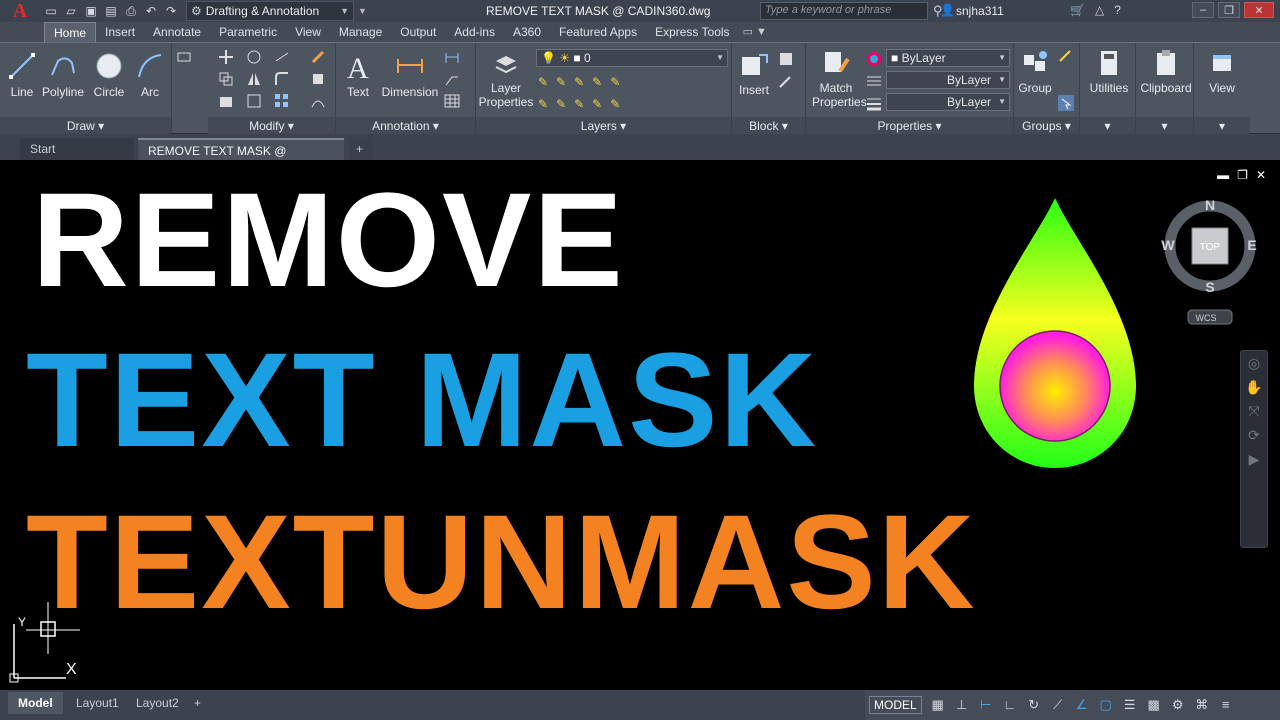 The image size is (1280, 720). Describe the element at coordinates (1082, 705) in the screenshot. I see `object-snap-tracking-icon: ∠` at that location.